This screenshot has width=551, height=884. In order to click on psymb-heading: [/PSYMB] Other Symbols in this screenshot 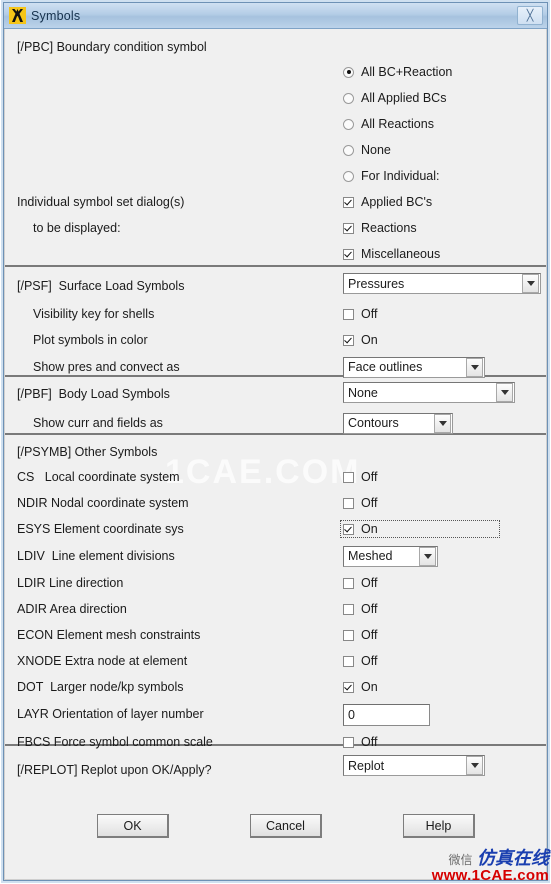, I will do `click(87, 451)`.